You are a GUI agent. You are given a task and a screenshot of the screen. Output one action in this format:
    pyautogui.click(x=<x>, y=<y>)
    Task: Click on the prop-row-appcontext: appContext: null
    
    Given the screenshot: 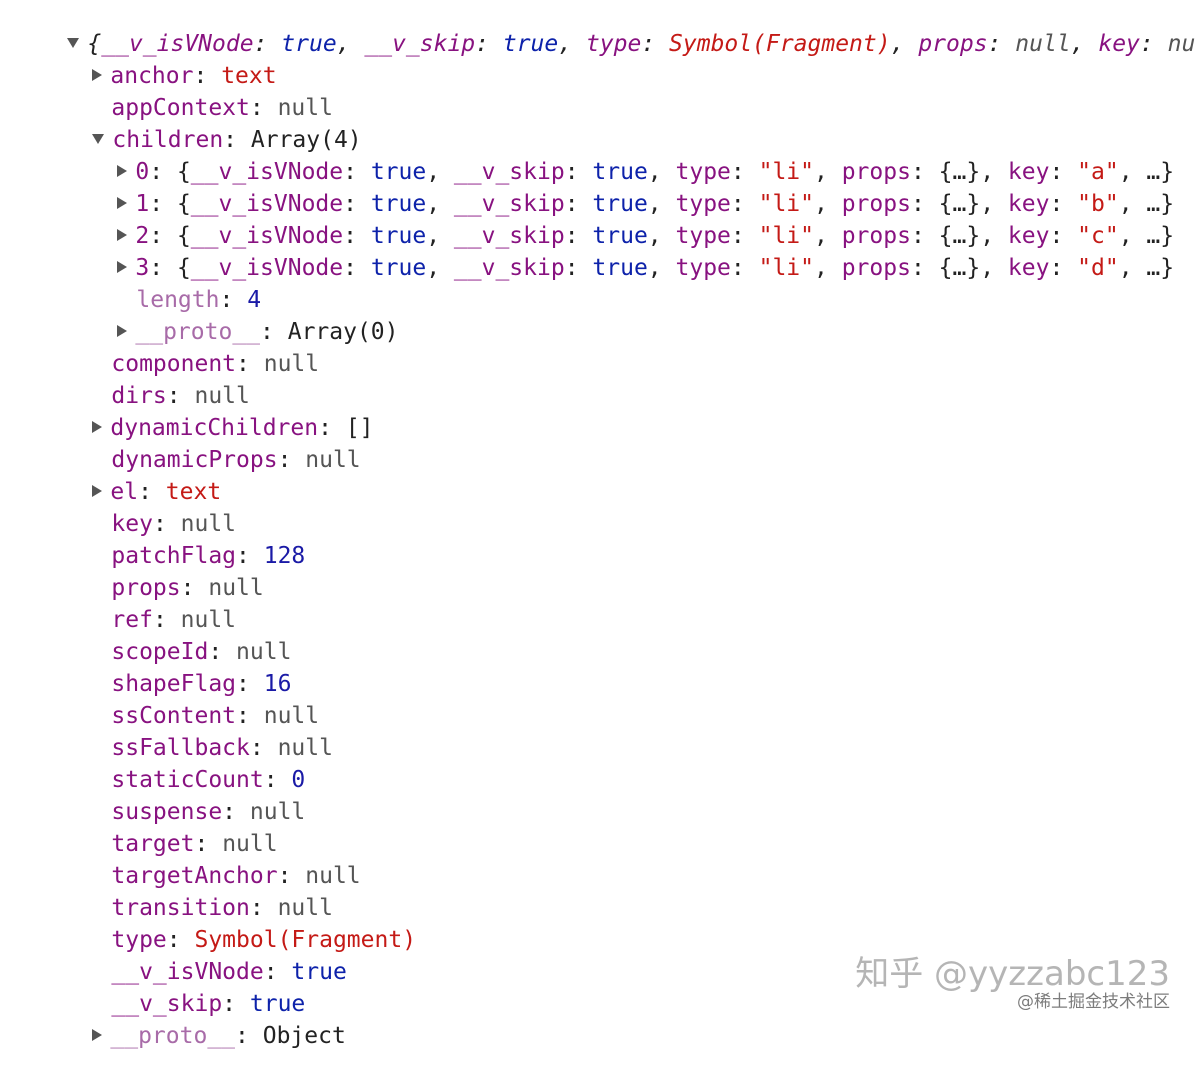 What is the action you would take?
    pyautogui.click(x=222, y=108)
    